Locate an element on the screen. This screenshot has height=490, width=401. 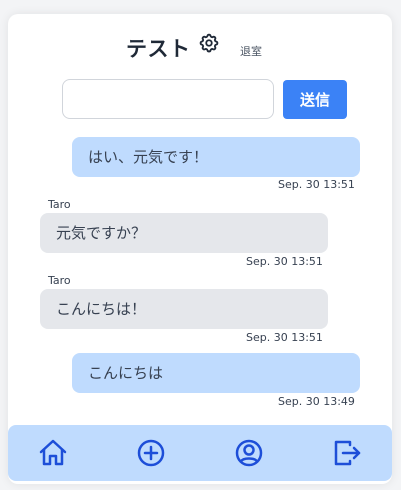
user-circle-icon is located at coordinates (249, 453).